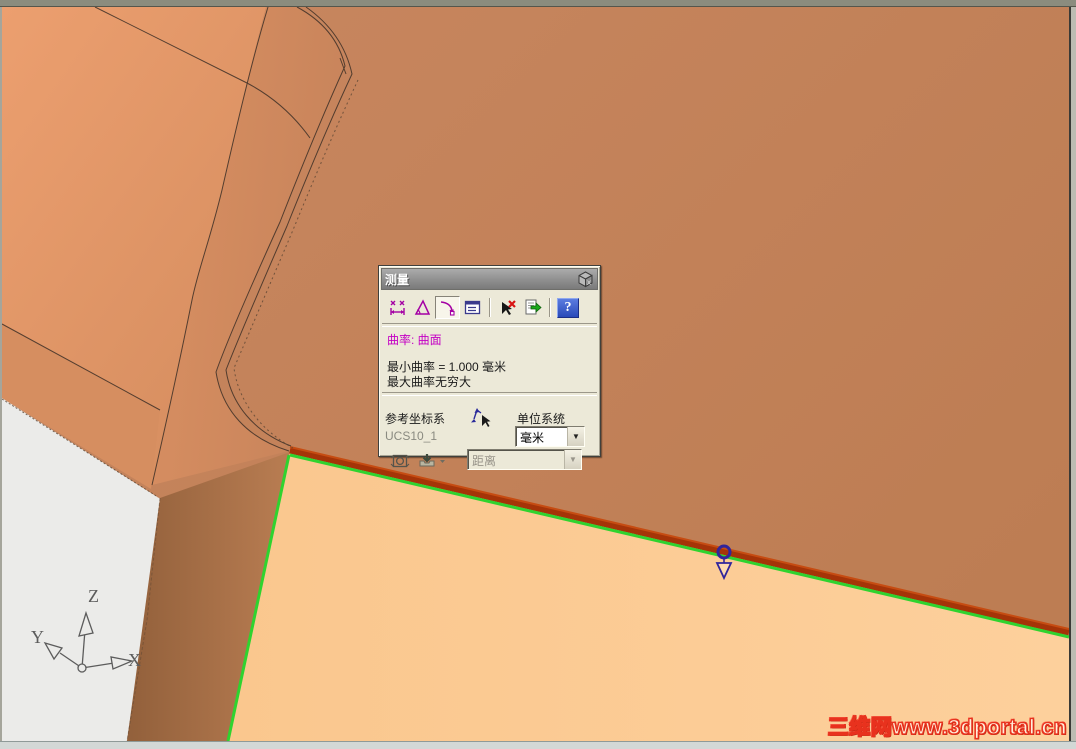 Image resolution: width=1076 pixels, height=749 pixels. Describe the element at coordinates (472, 307) in the screenshot. I see `measurement-info-button` at that location.